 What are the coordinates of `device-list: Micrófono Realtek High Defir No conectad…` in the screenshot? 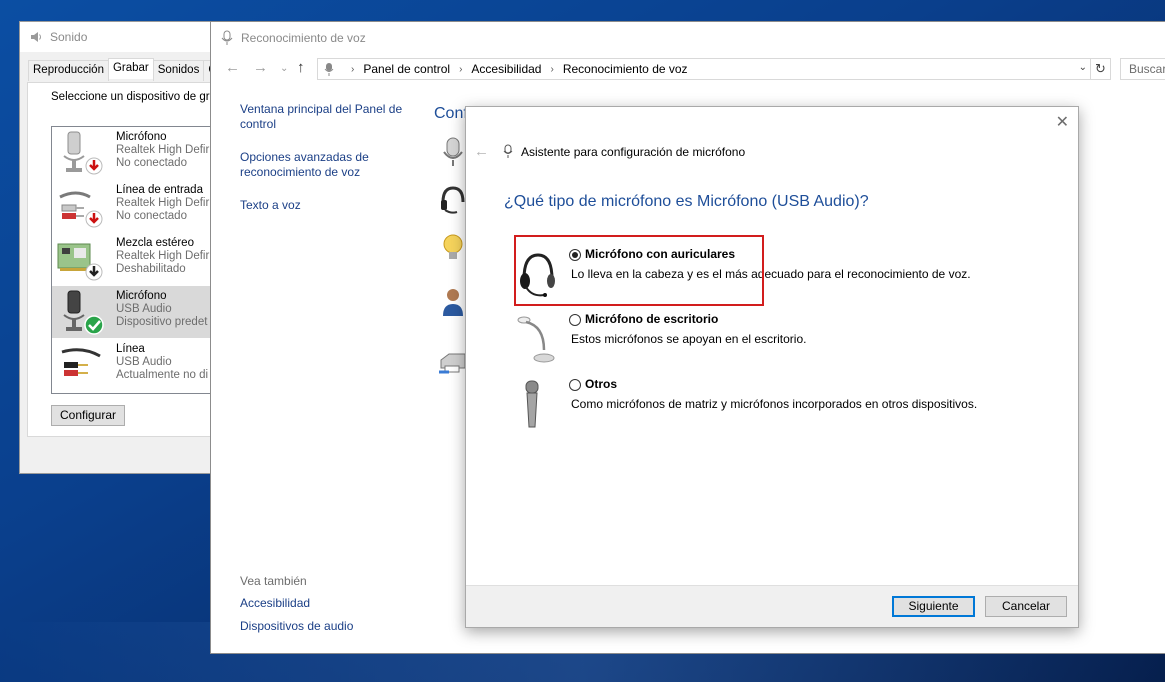 It's located at (136, 260).